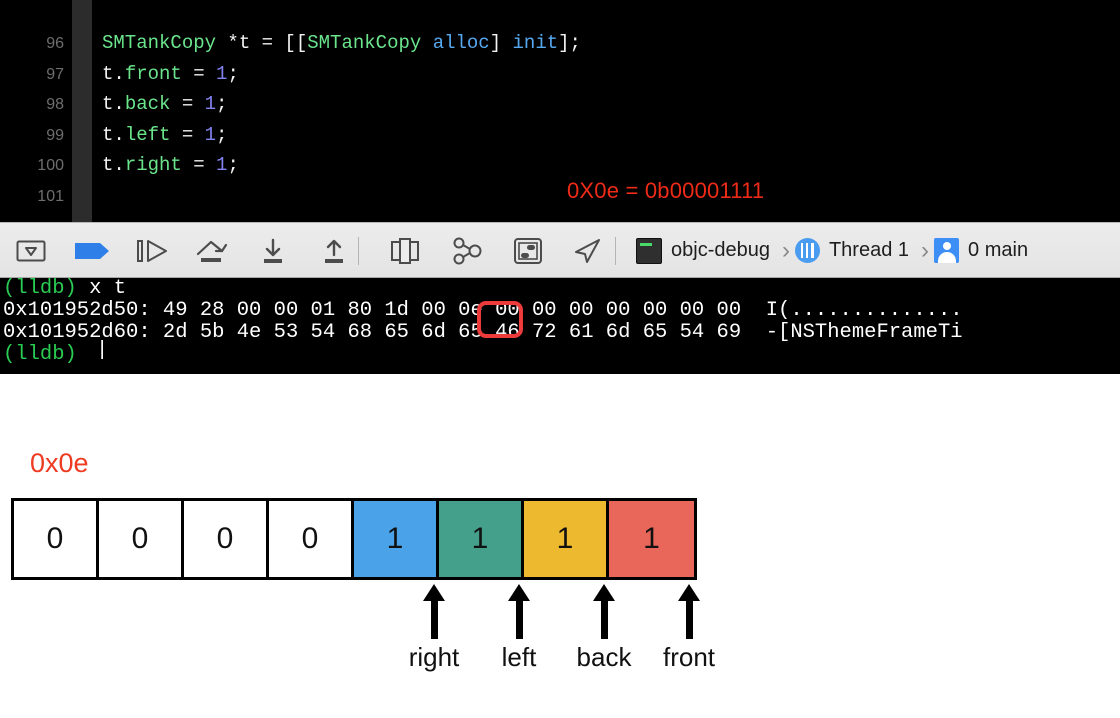 The width and height of the screenshot is (1120, 718). I want to click on line-number: 99, so click(55, 135).